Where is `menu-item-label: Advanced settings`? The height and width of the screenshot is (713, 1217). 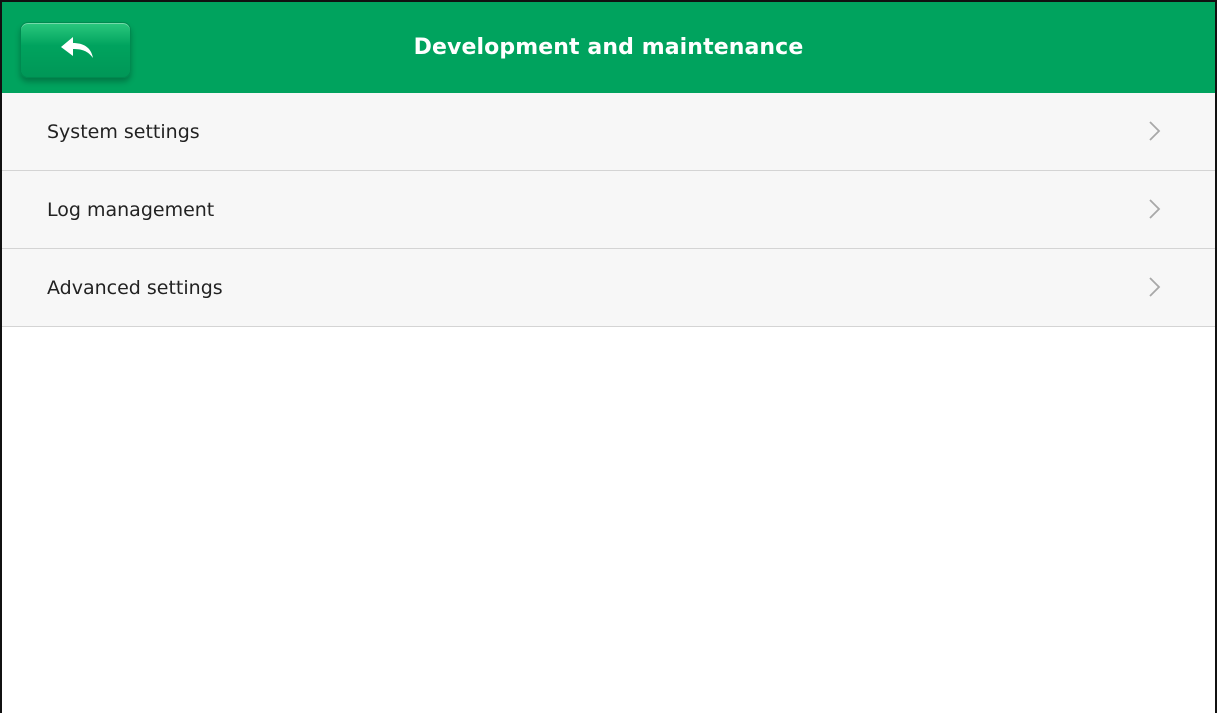 menu-item-label: Advanced settings is located at coordinates (135, 288).